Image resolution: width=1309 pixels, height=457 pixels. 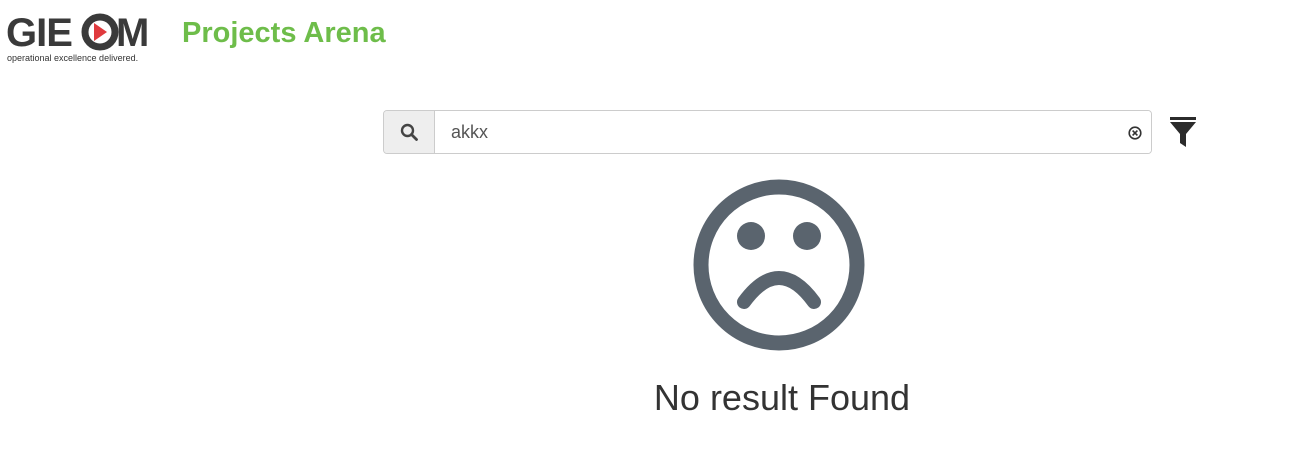 What do you see at coordinates (77, 32) in the screenshot?
I see `logo-mark: GIE M` at bounding box center [77, 32].